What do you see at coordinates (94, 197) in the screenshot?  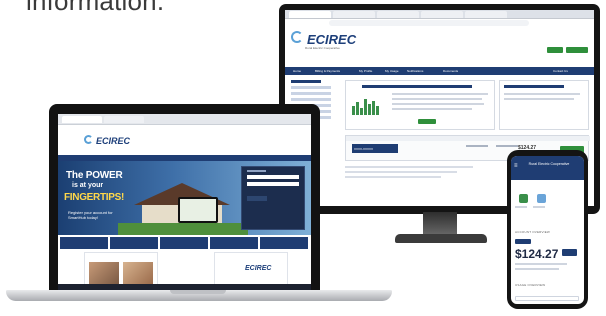 I see `hero-line3: FINGERTIPS!` at bounding box center [94, 197].